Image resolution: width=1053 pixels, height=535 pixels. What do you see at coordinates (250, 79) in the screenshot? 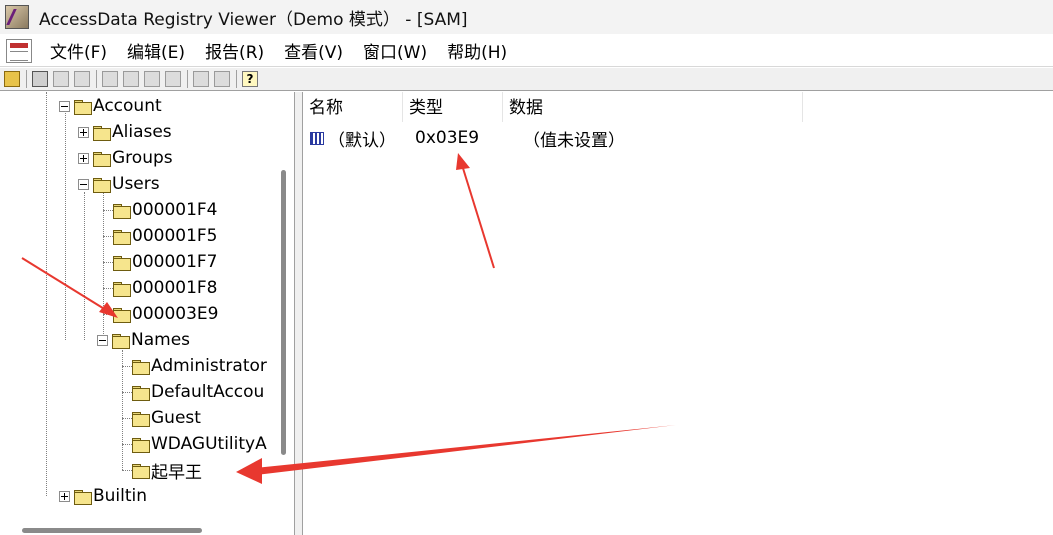
I see `help-icon: ?` at bounding box center [250, 79].